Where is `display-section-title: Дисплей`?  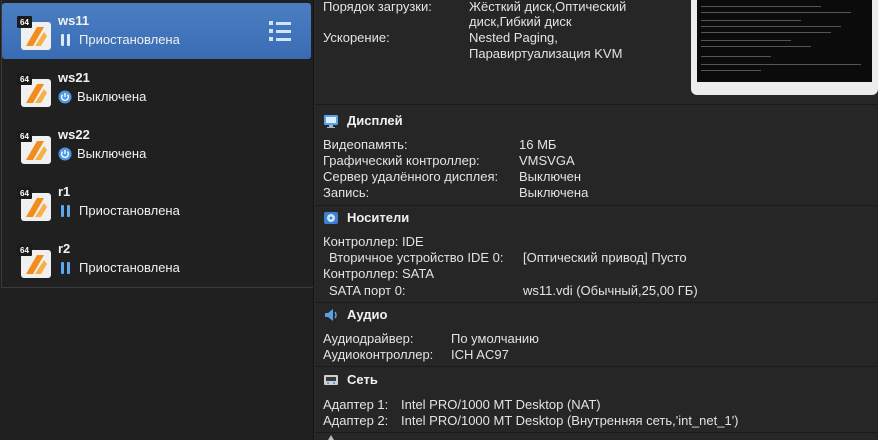
display-section-title: Дисплей is located at coordinates (375, 120).